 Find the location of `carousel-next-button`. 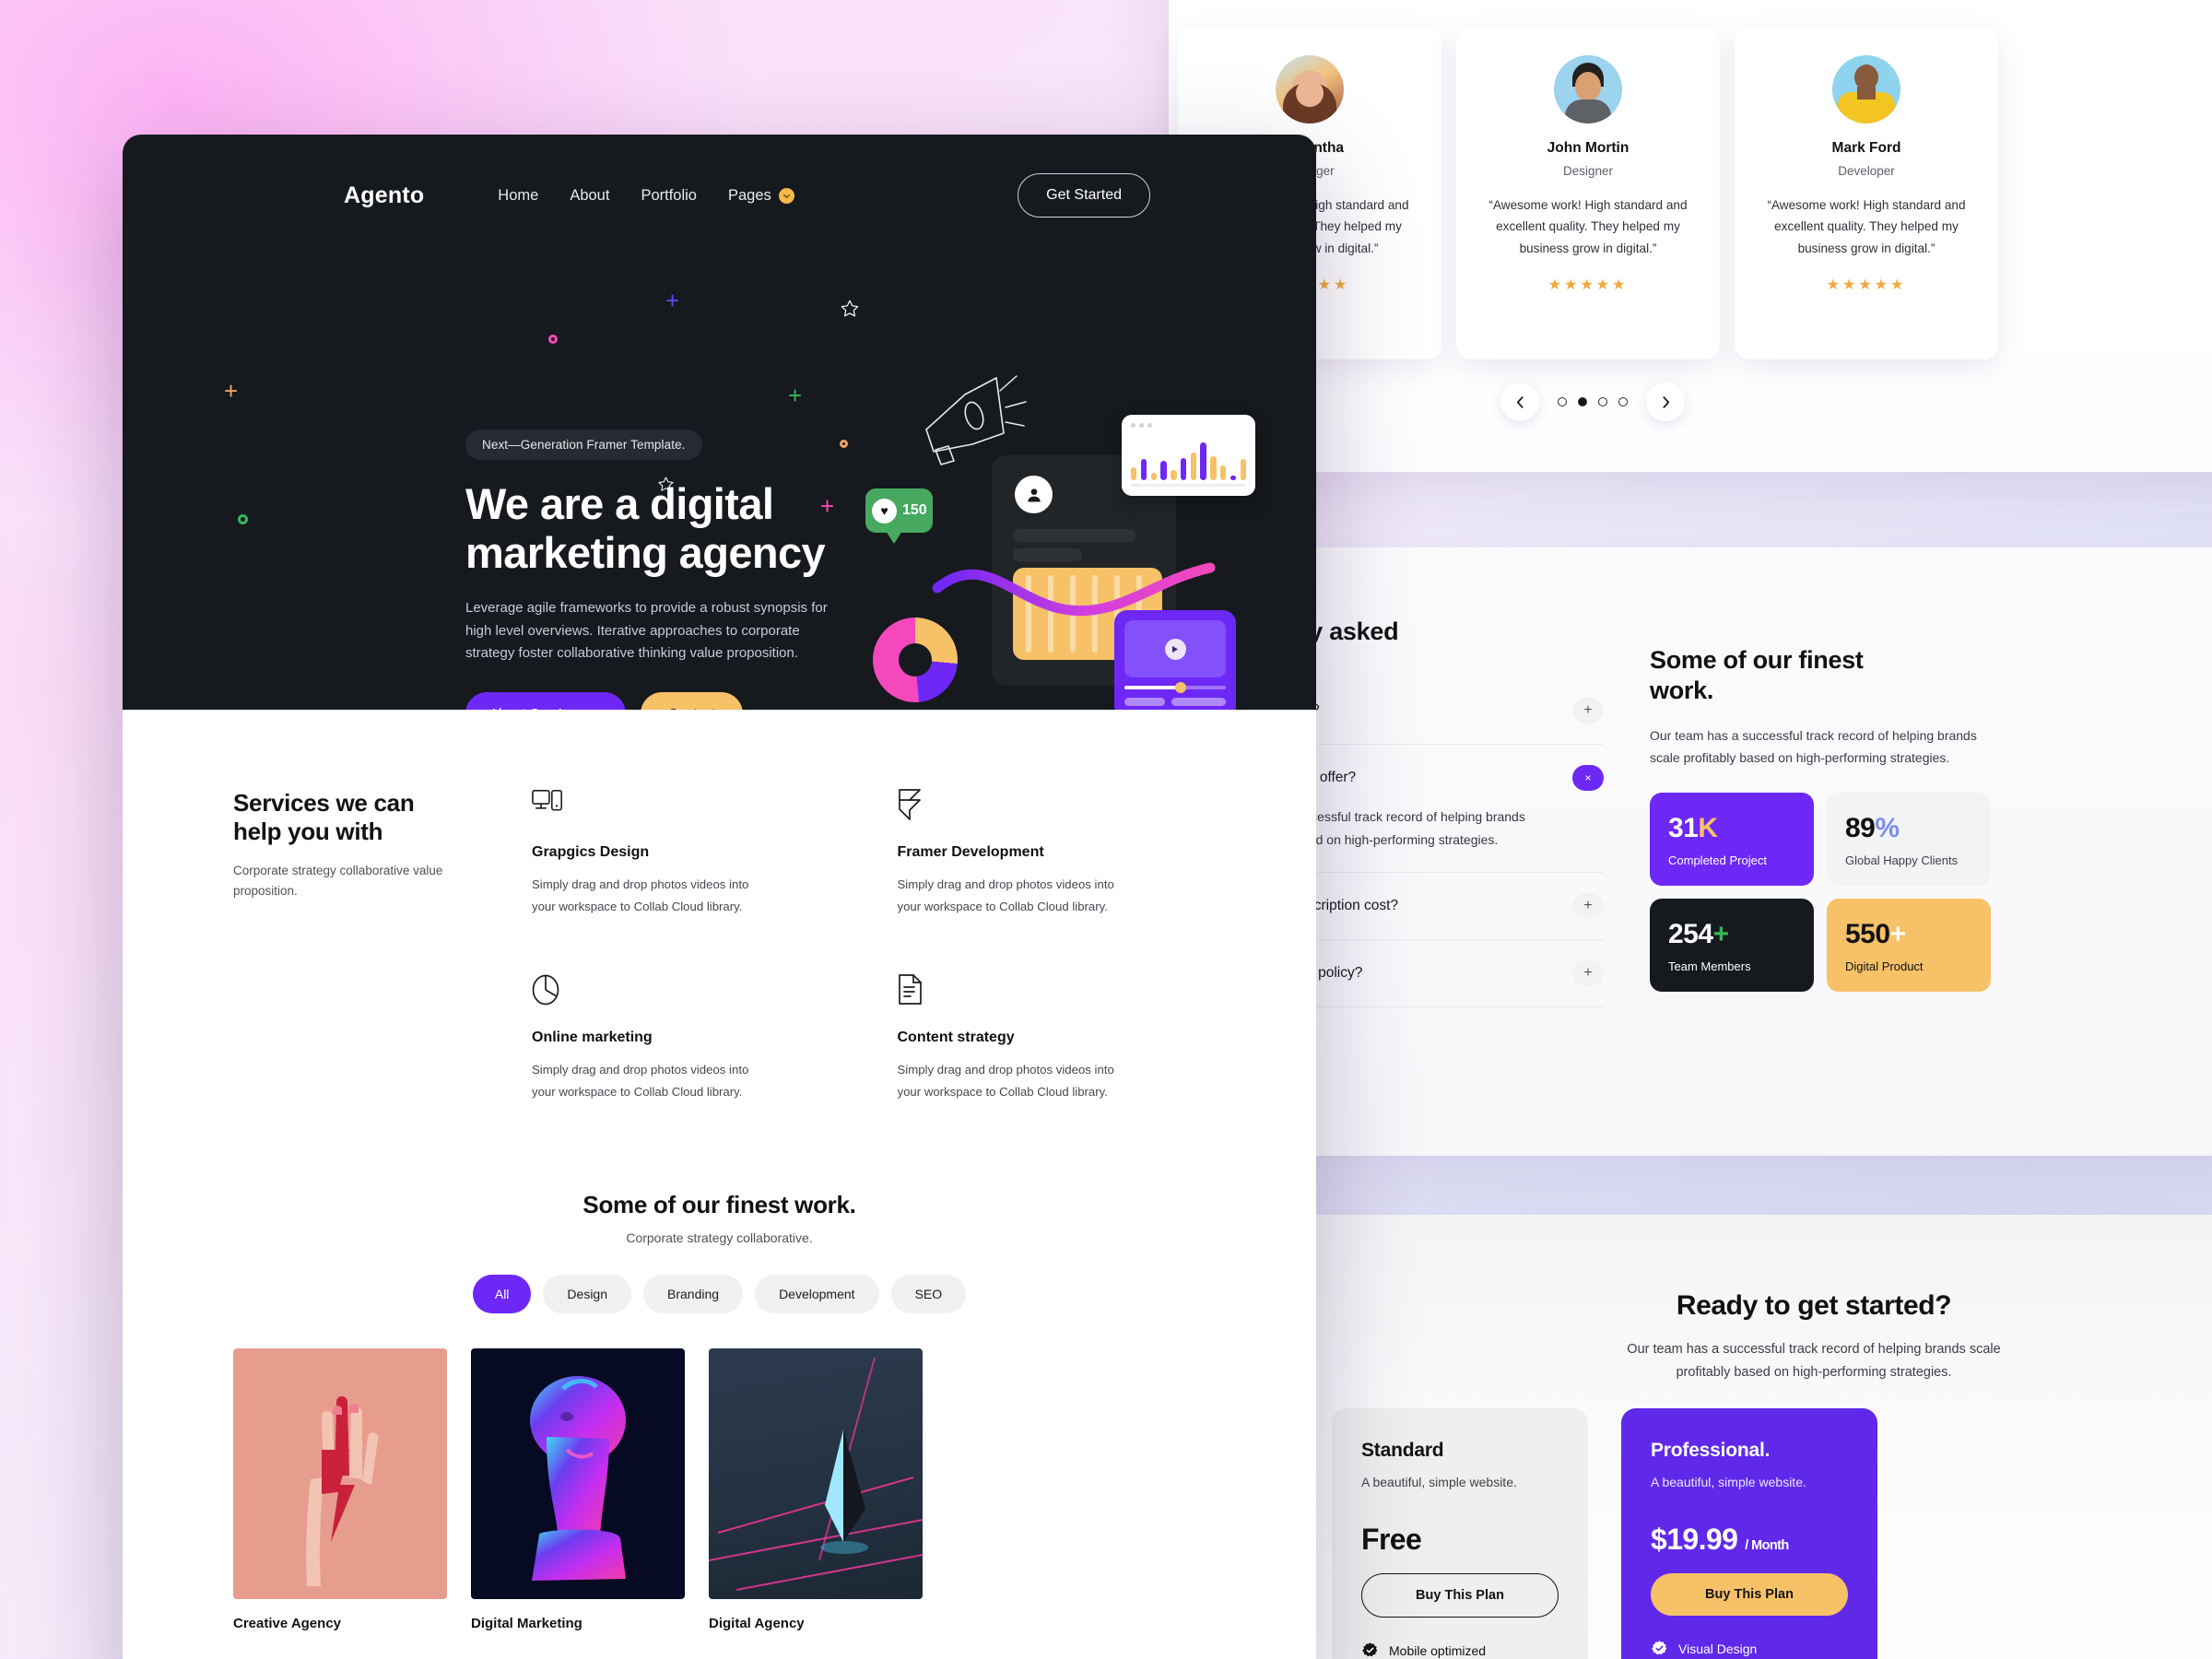

carousel-next-button is located at coordinates (1665, 401).